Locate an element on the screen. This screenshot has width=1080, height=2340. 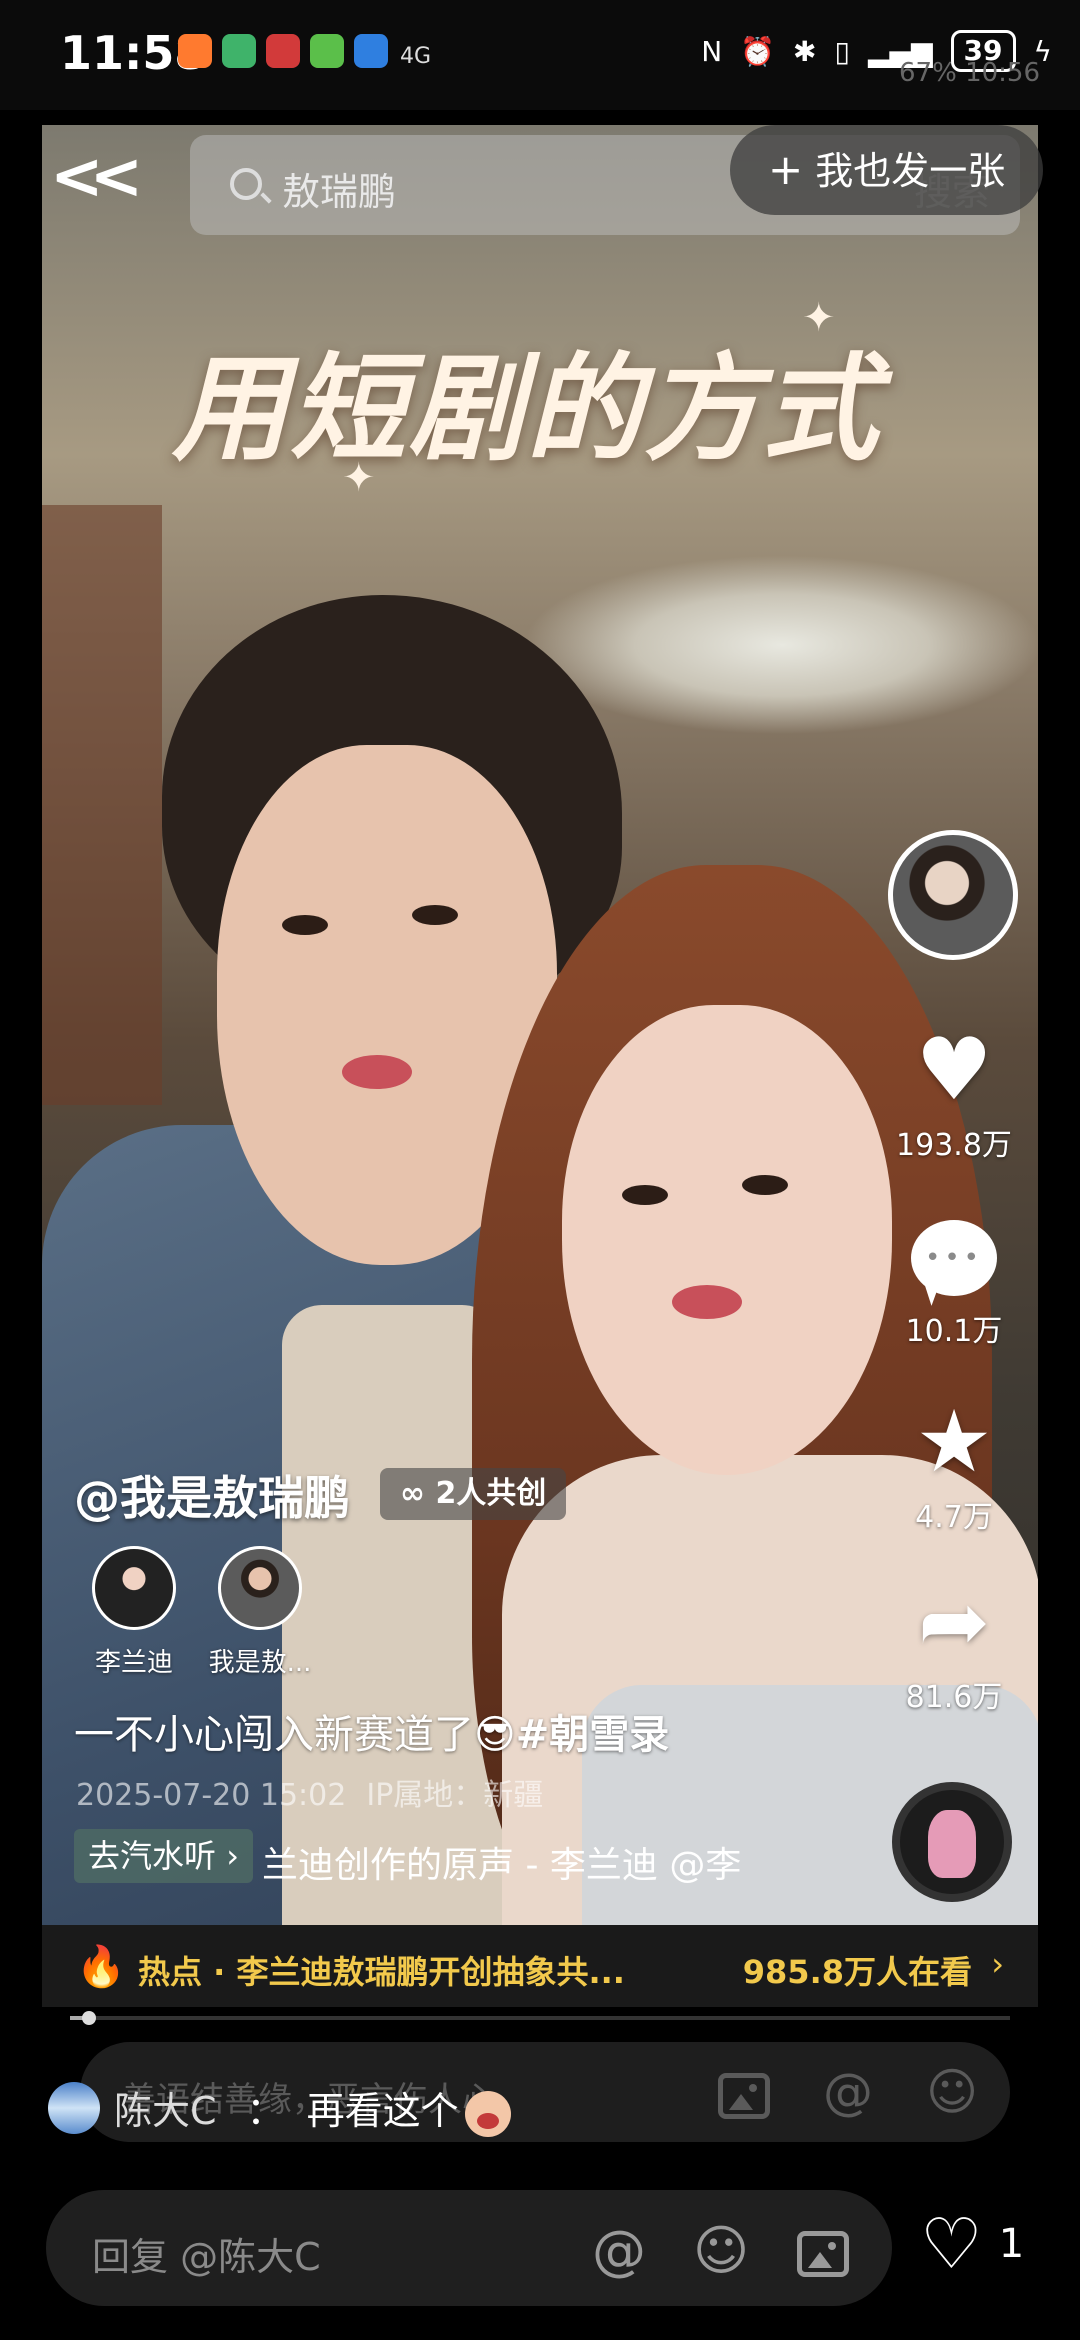
ip-location: IP属地：新疆 is located at coordinates (455, 1795).